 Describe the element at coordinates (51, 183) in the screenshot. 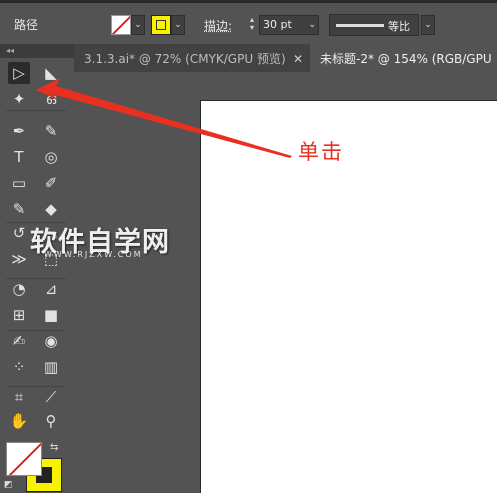

I see `paintbrush-tool-icon: ✐` at that location.